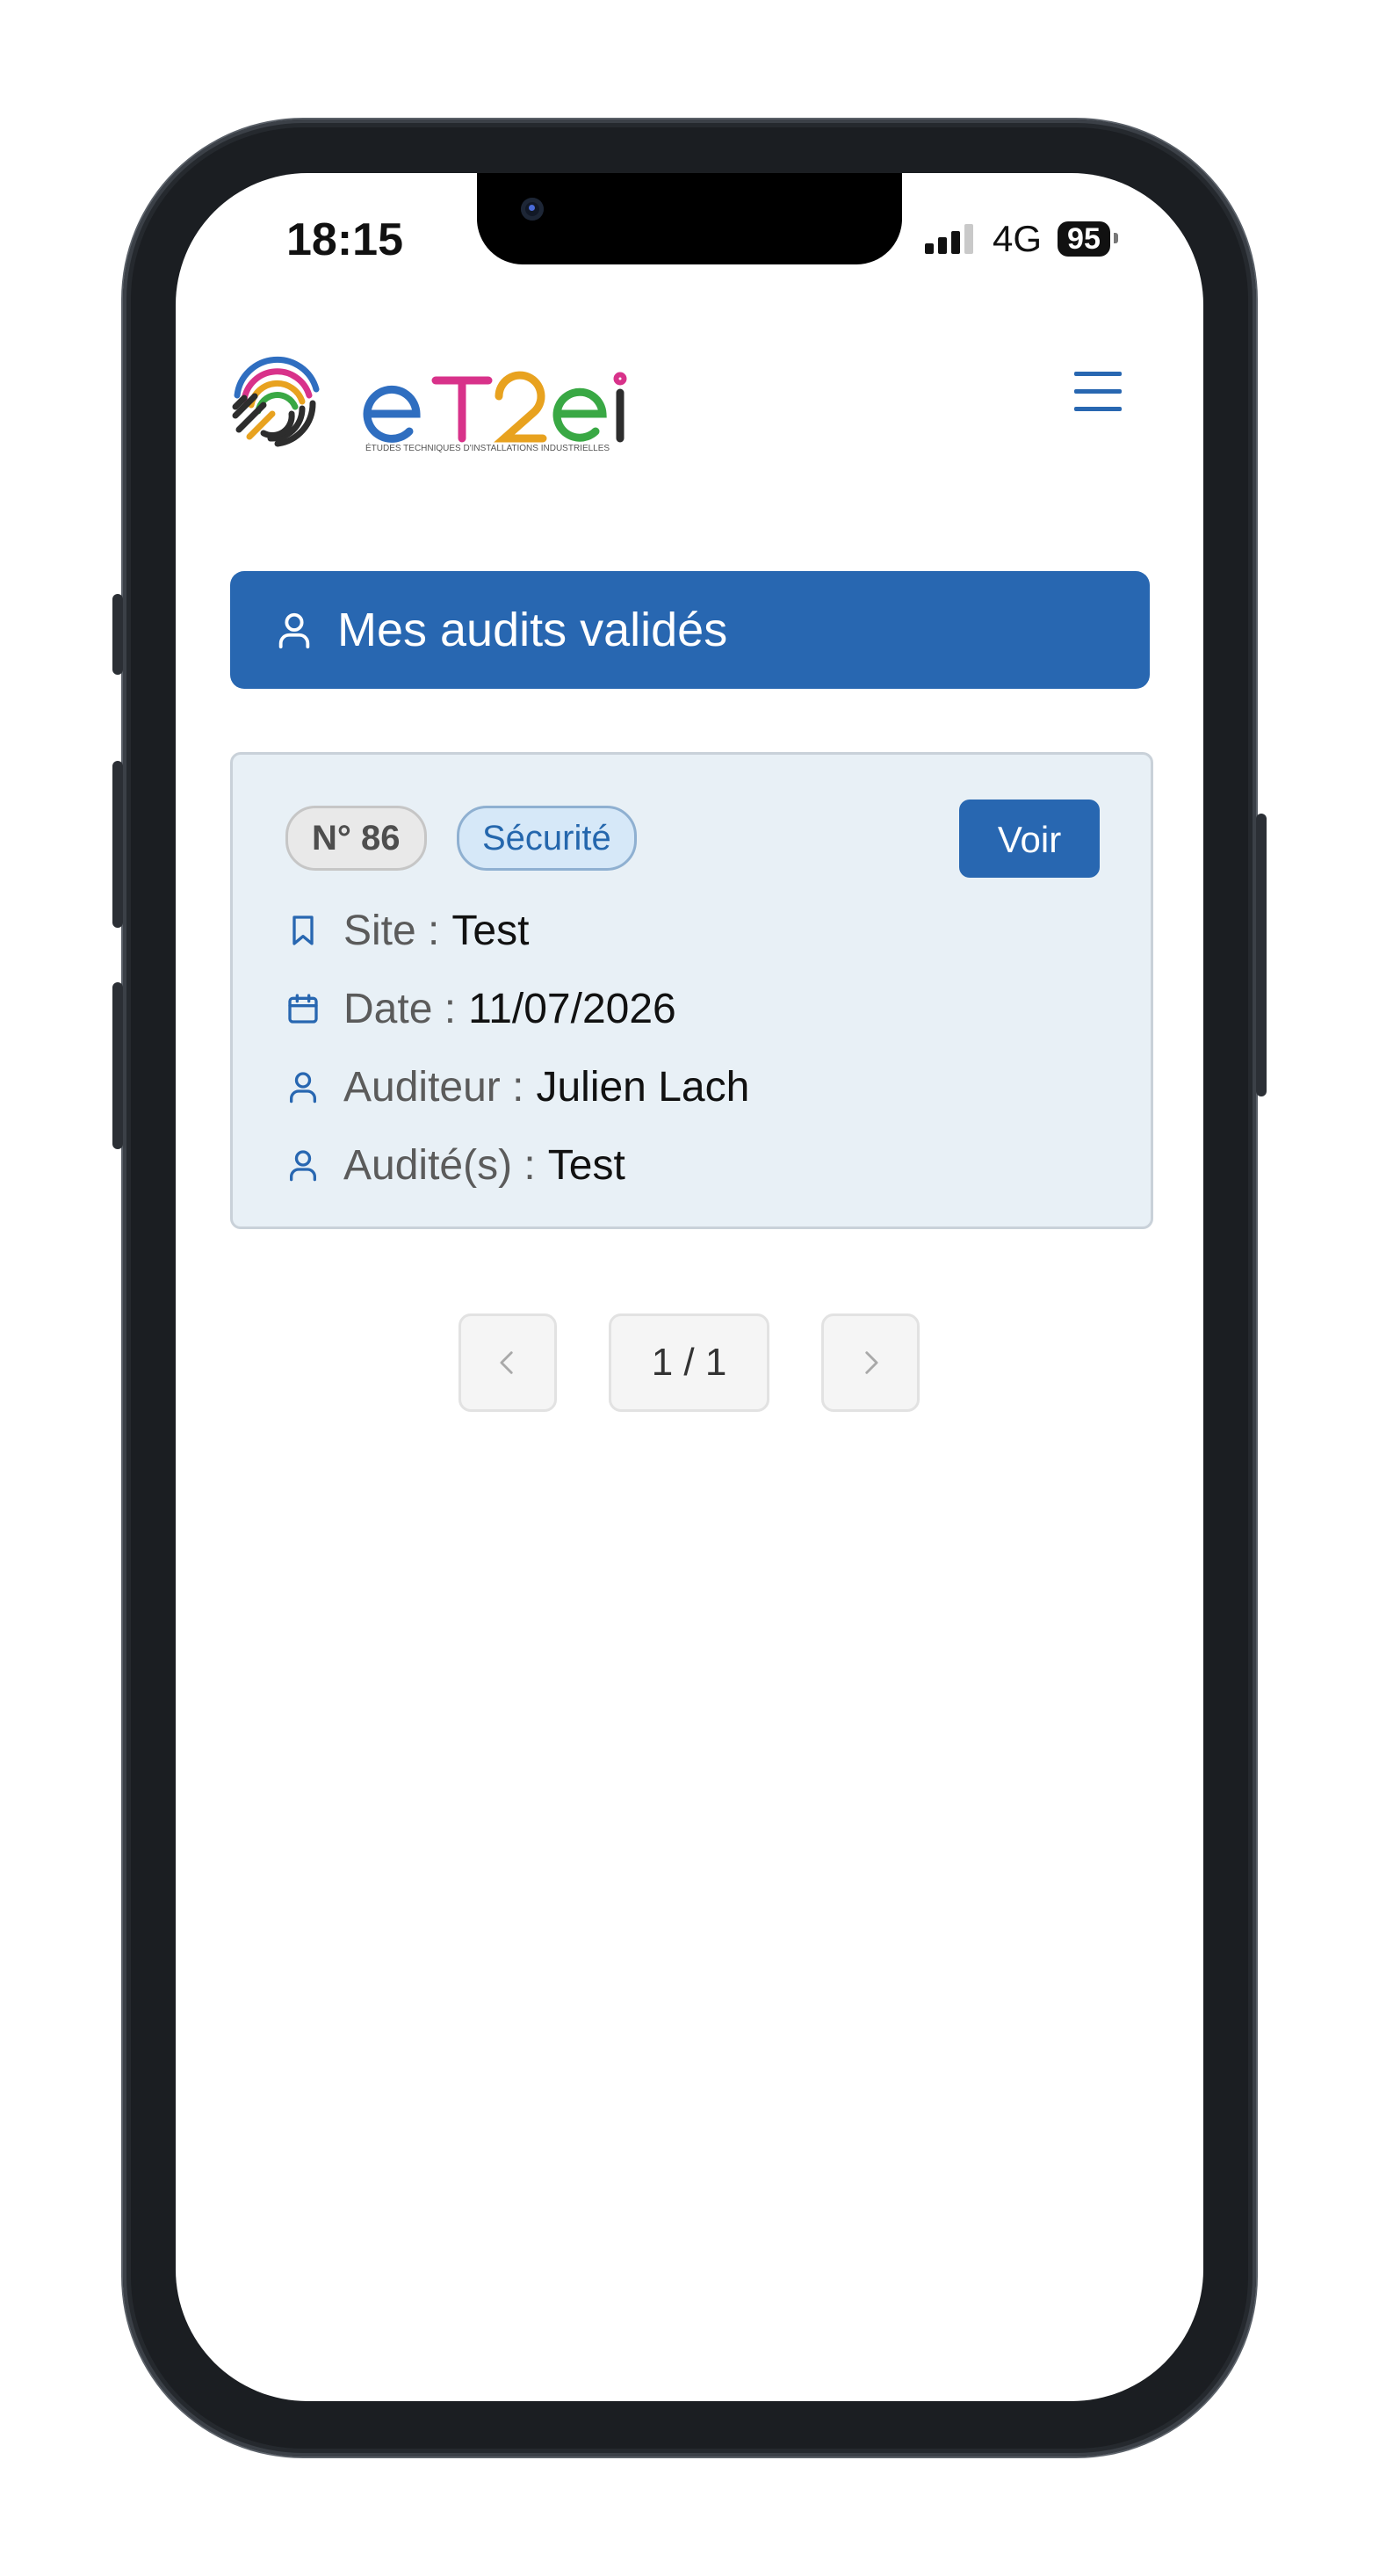  Describe the element at coordinates (1262, 955) in the screenshot. I see `phone-power-button` at that location.